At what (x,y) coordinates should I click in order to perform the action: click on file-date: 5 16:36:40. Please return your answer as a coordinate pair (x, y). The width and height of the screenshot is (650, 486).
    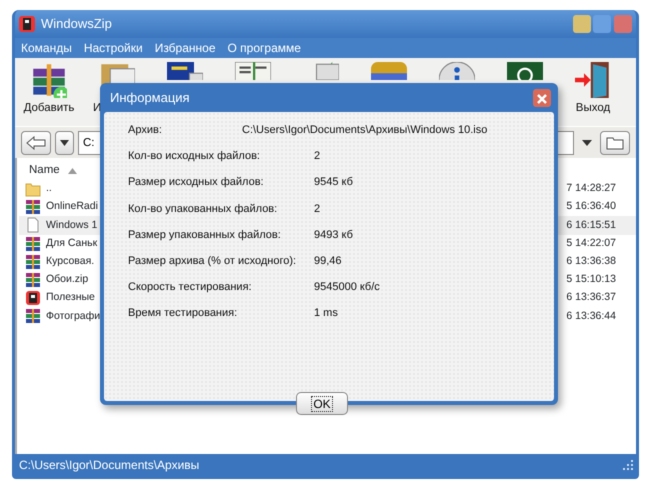
    Looking at the image, I should click on (591, 206).